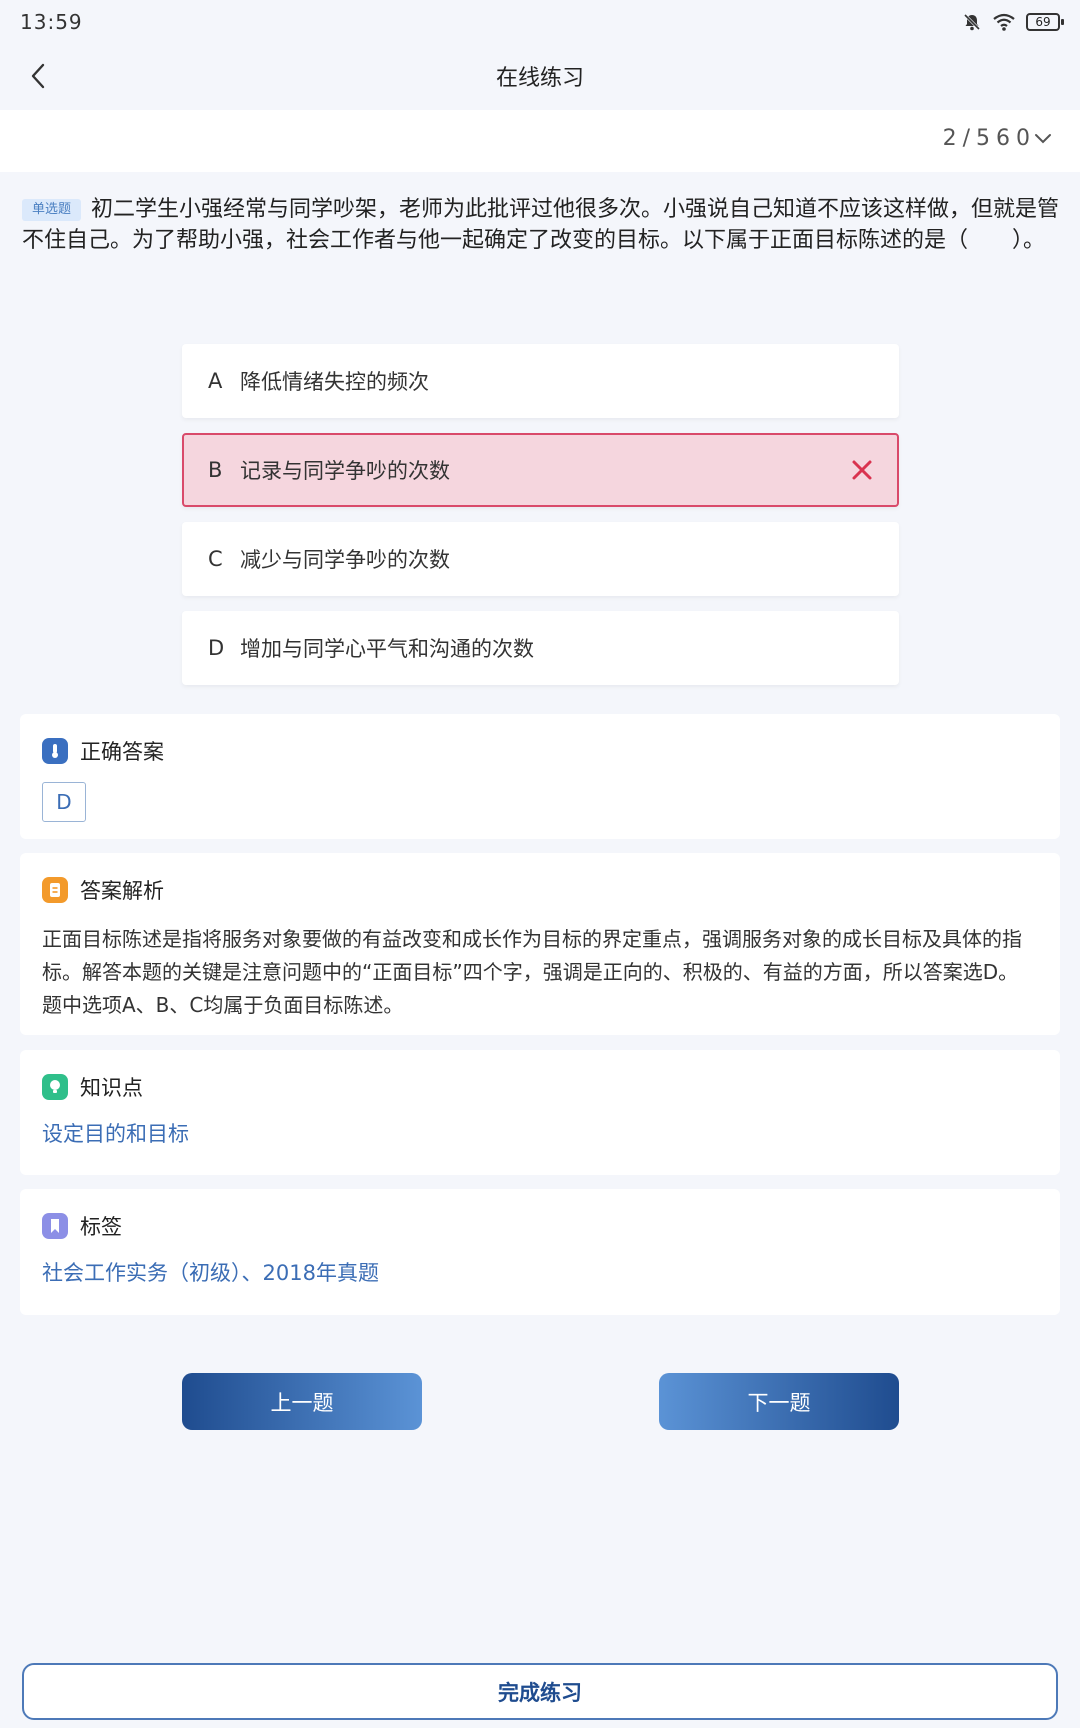 This screenshot has width=1080, height=1728. I want to click on battery-level: 69, so click(1043, 22).